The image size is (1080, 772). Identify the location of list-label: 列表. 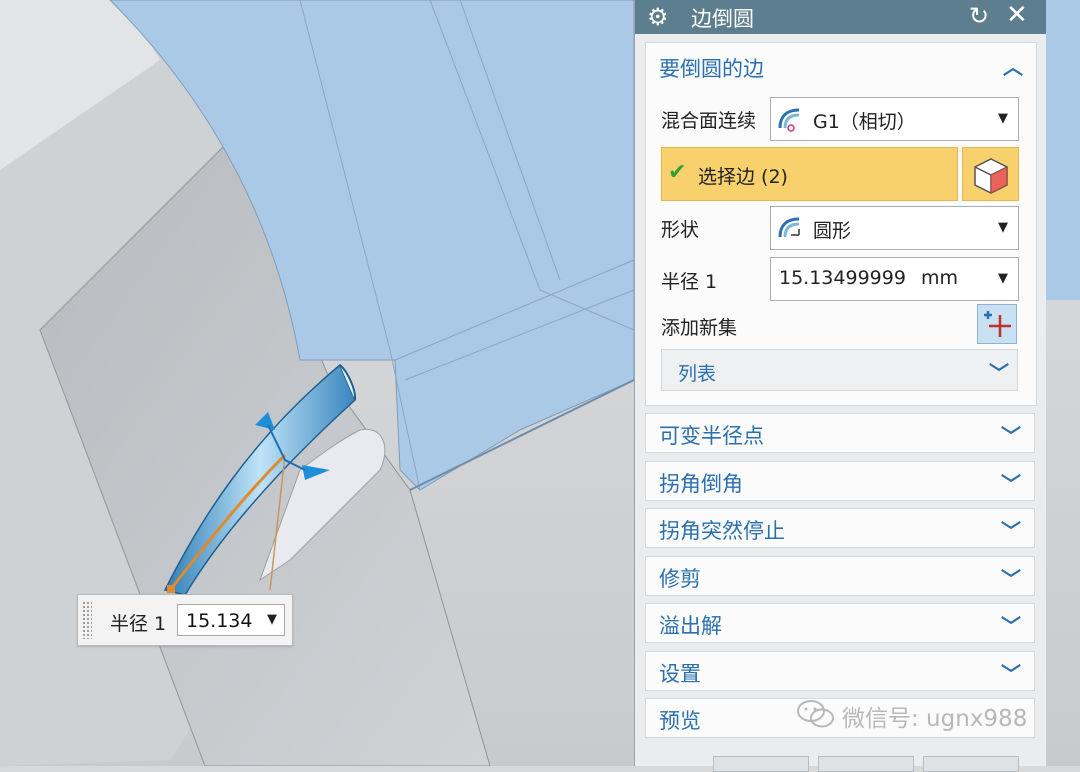
(697, 374).